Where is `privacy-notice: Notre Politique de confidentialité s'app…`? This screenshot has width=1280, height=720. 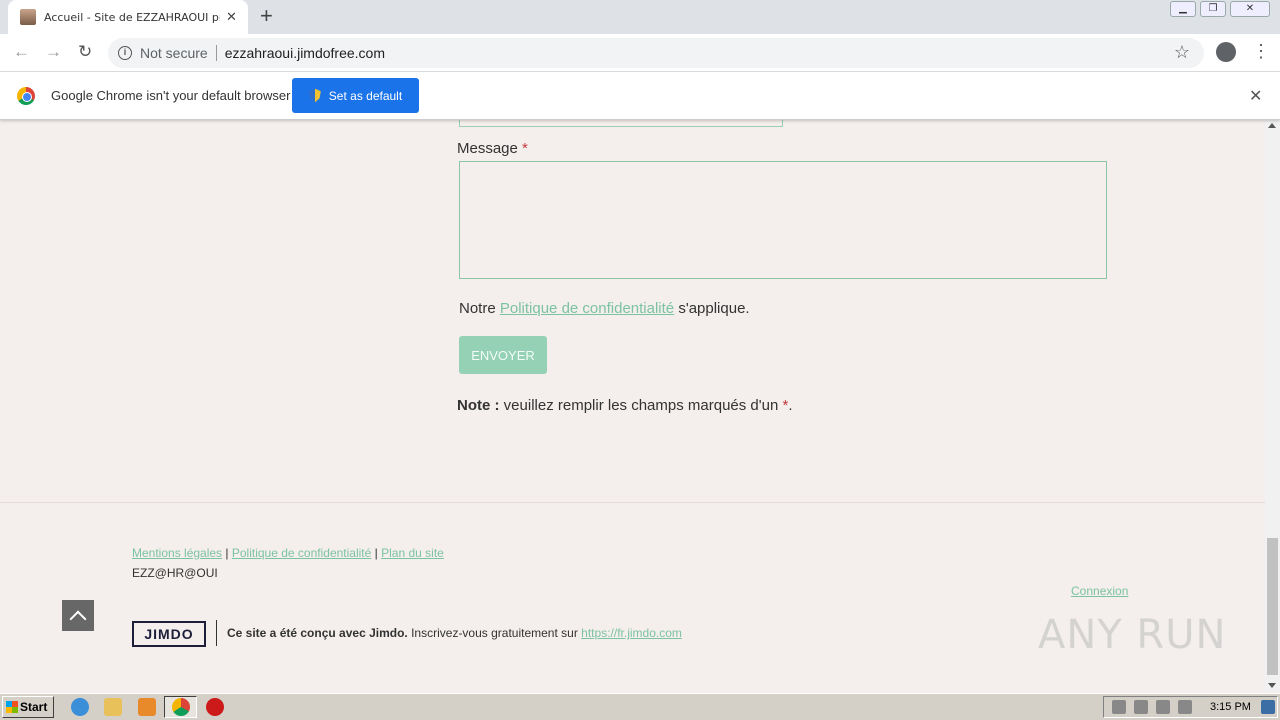
privacy-notice: Notre Politique de confidentialité s'app… is located at coordinates (604, 308).